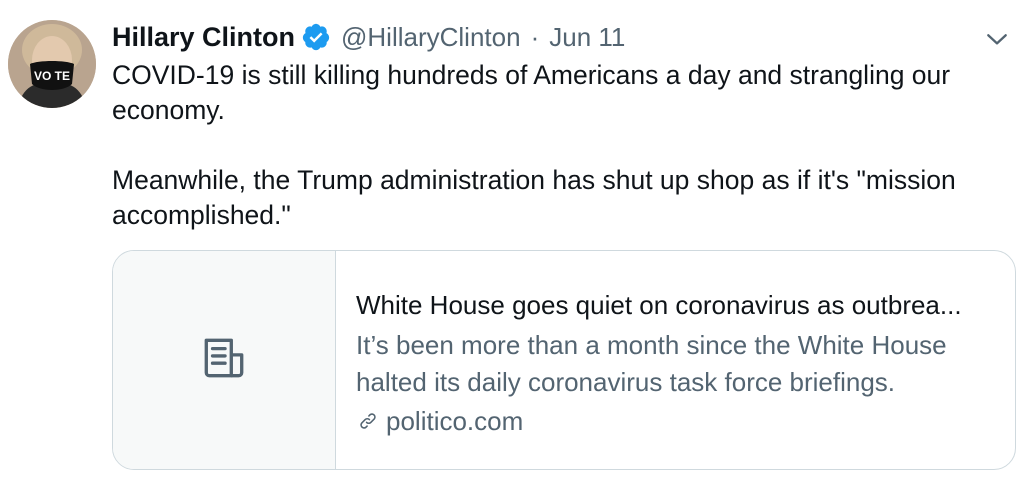 Image resolution: width=1024 pixels, height=480 pixels. What do you see at coordinates (52, 64) in the screenshot?
I see `avatar: VO TE` at bounding box center [52, 64].